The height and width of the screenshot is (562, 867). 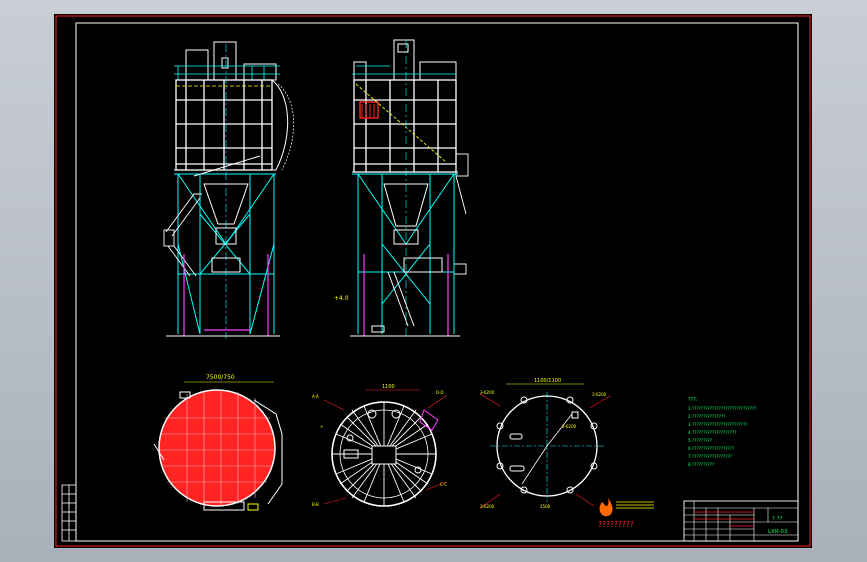 I want to click on section-tag-a: A-A, so click(x=315, y=396).